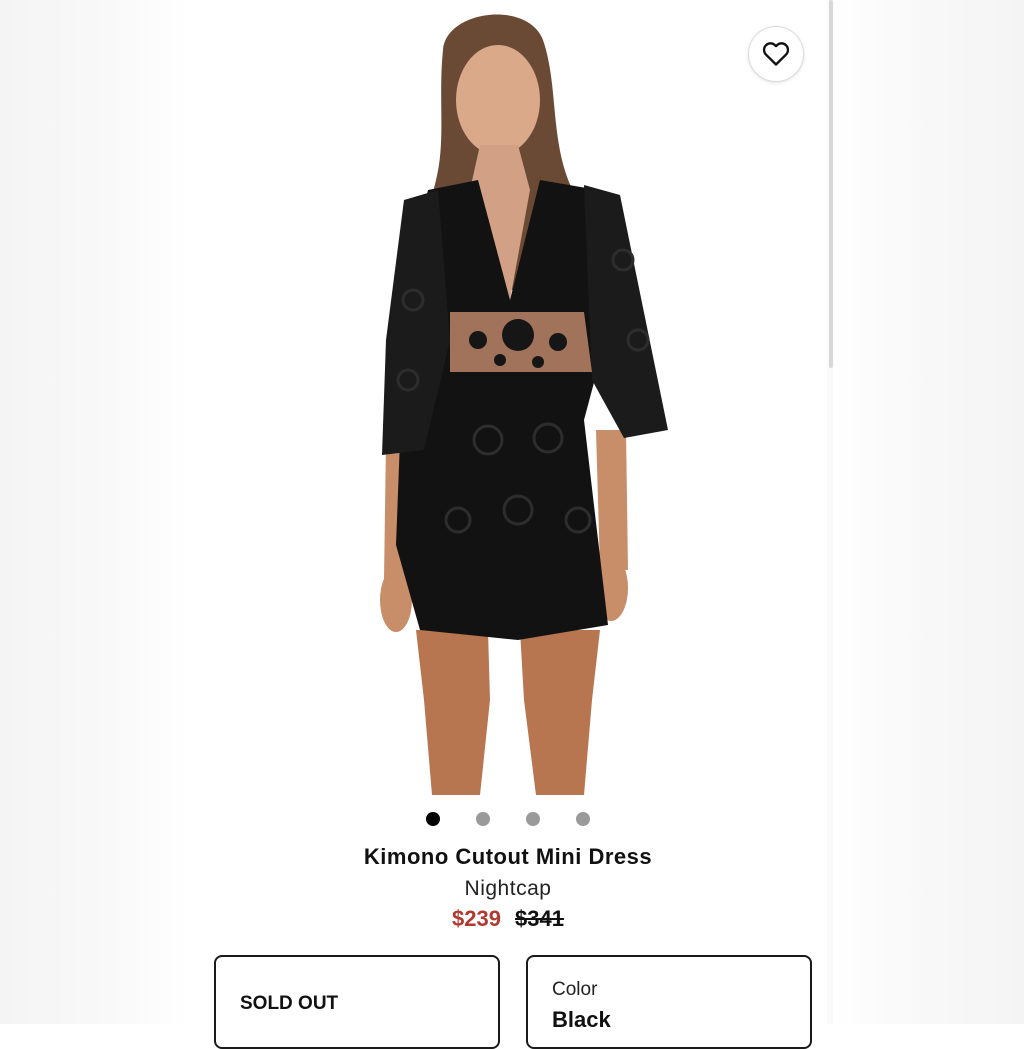 The width and height of the screenshot is (1024, 1049). What do you see at coordinates (508, 889) in the screenshot?
I see `product-brand: Nightcap` at bounding box center [508, 889].